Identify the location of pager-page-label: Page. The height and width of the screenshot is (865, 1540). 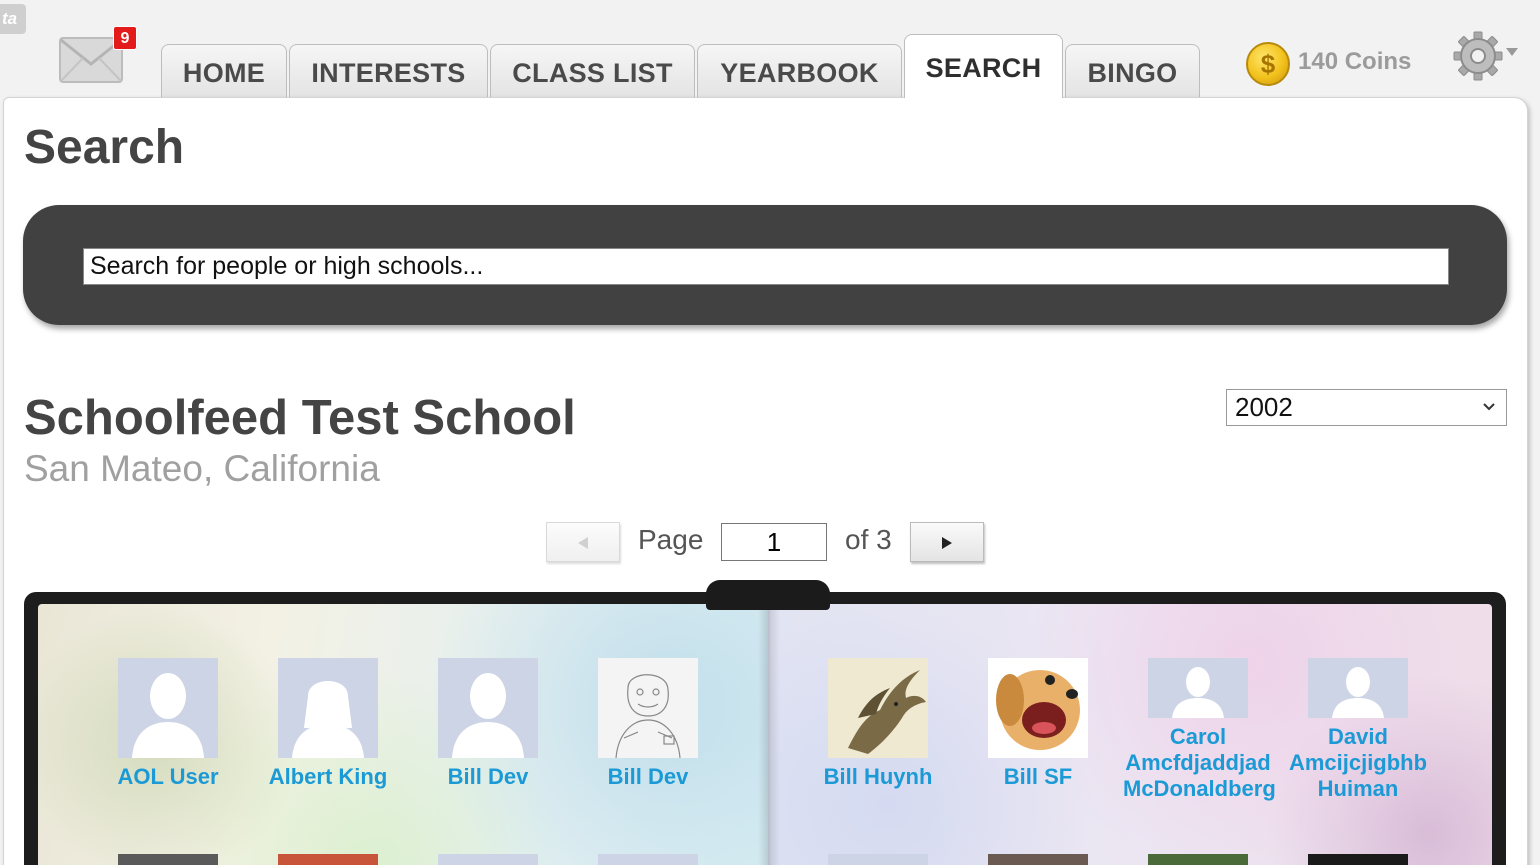
(671, 539).